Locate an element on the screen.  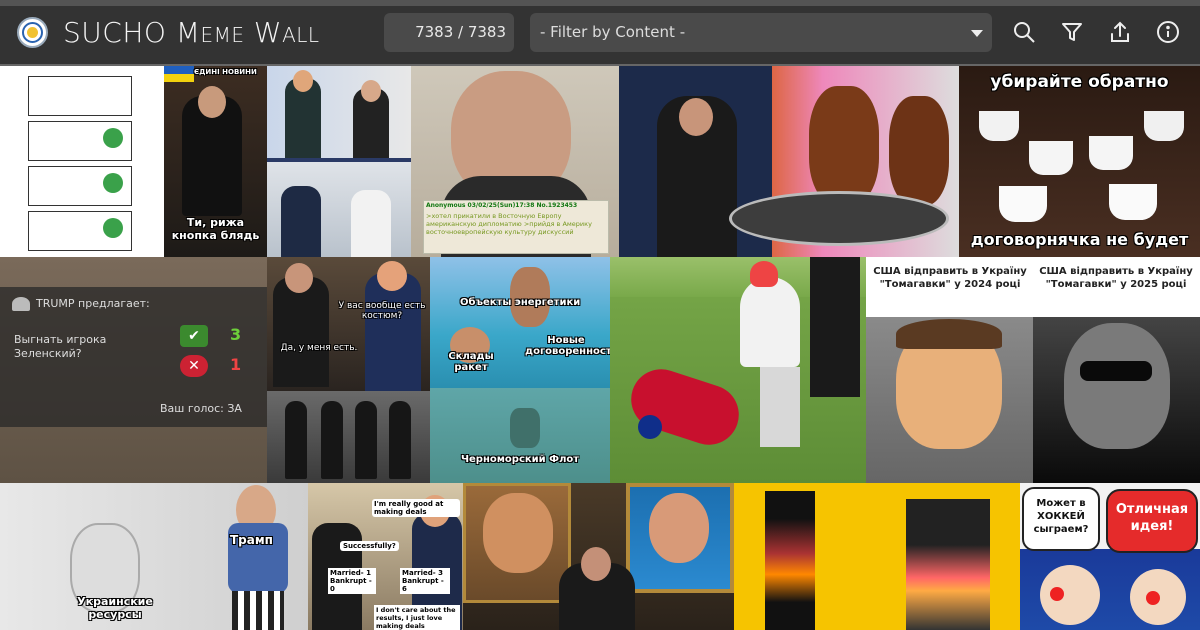
meme-tile-orangutans is located at coordinates (789, 161).